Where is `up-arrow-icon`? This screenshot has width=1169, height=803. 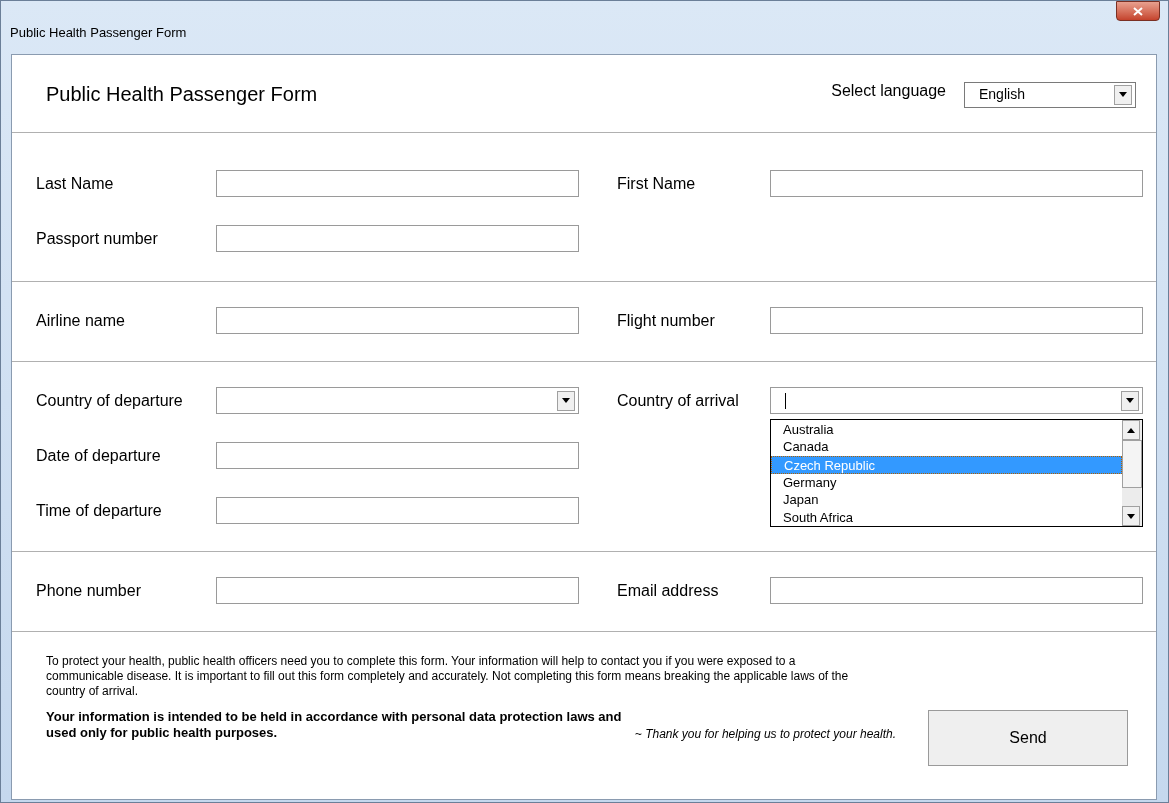 up-arrow-icon is located at coordinates (1131, 430).